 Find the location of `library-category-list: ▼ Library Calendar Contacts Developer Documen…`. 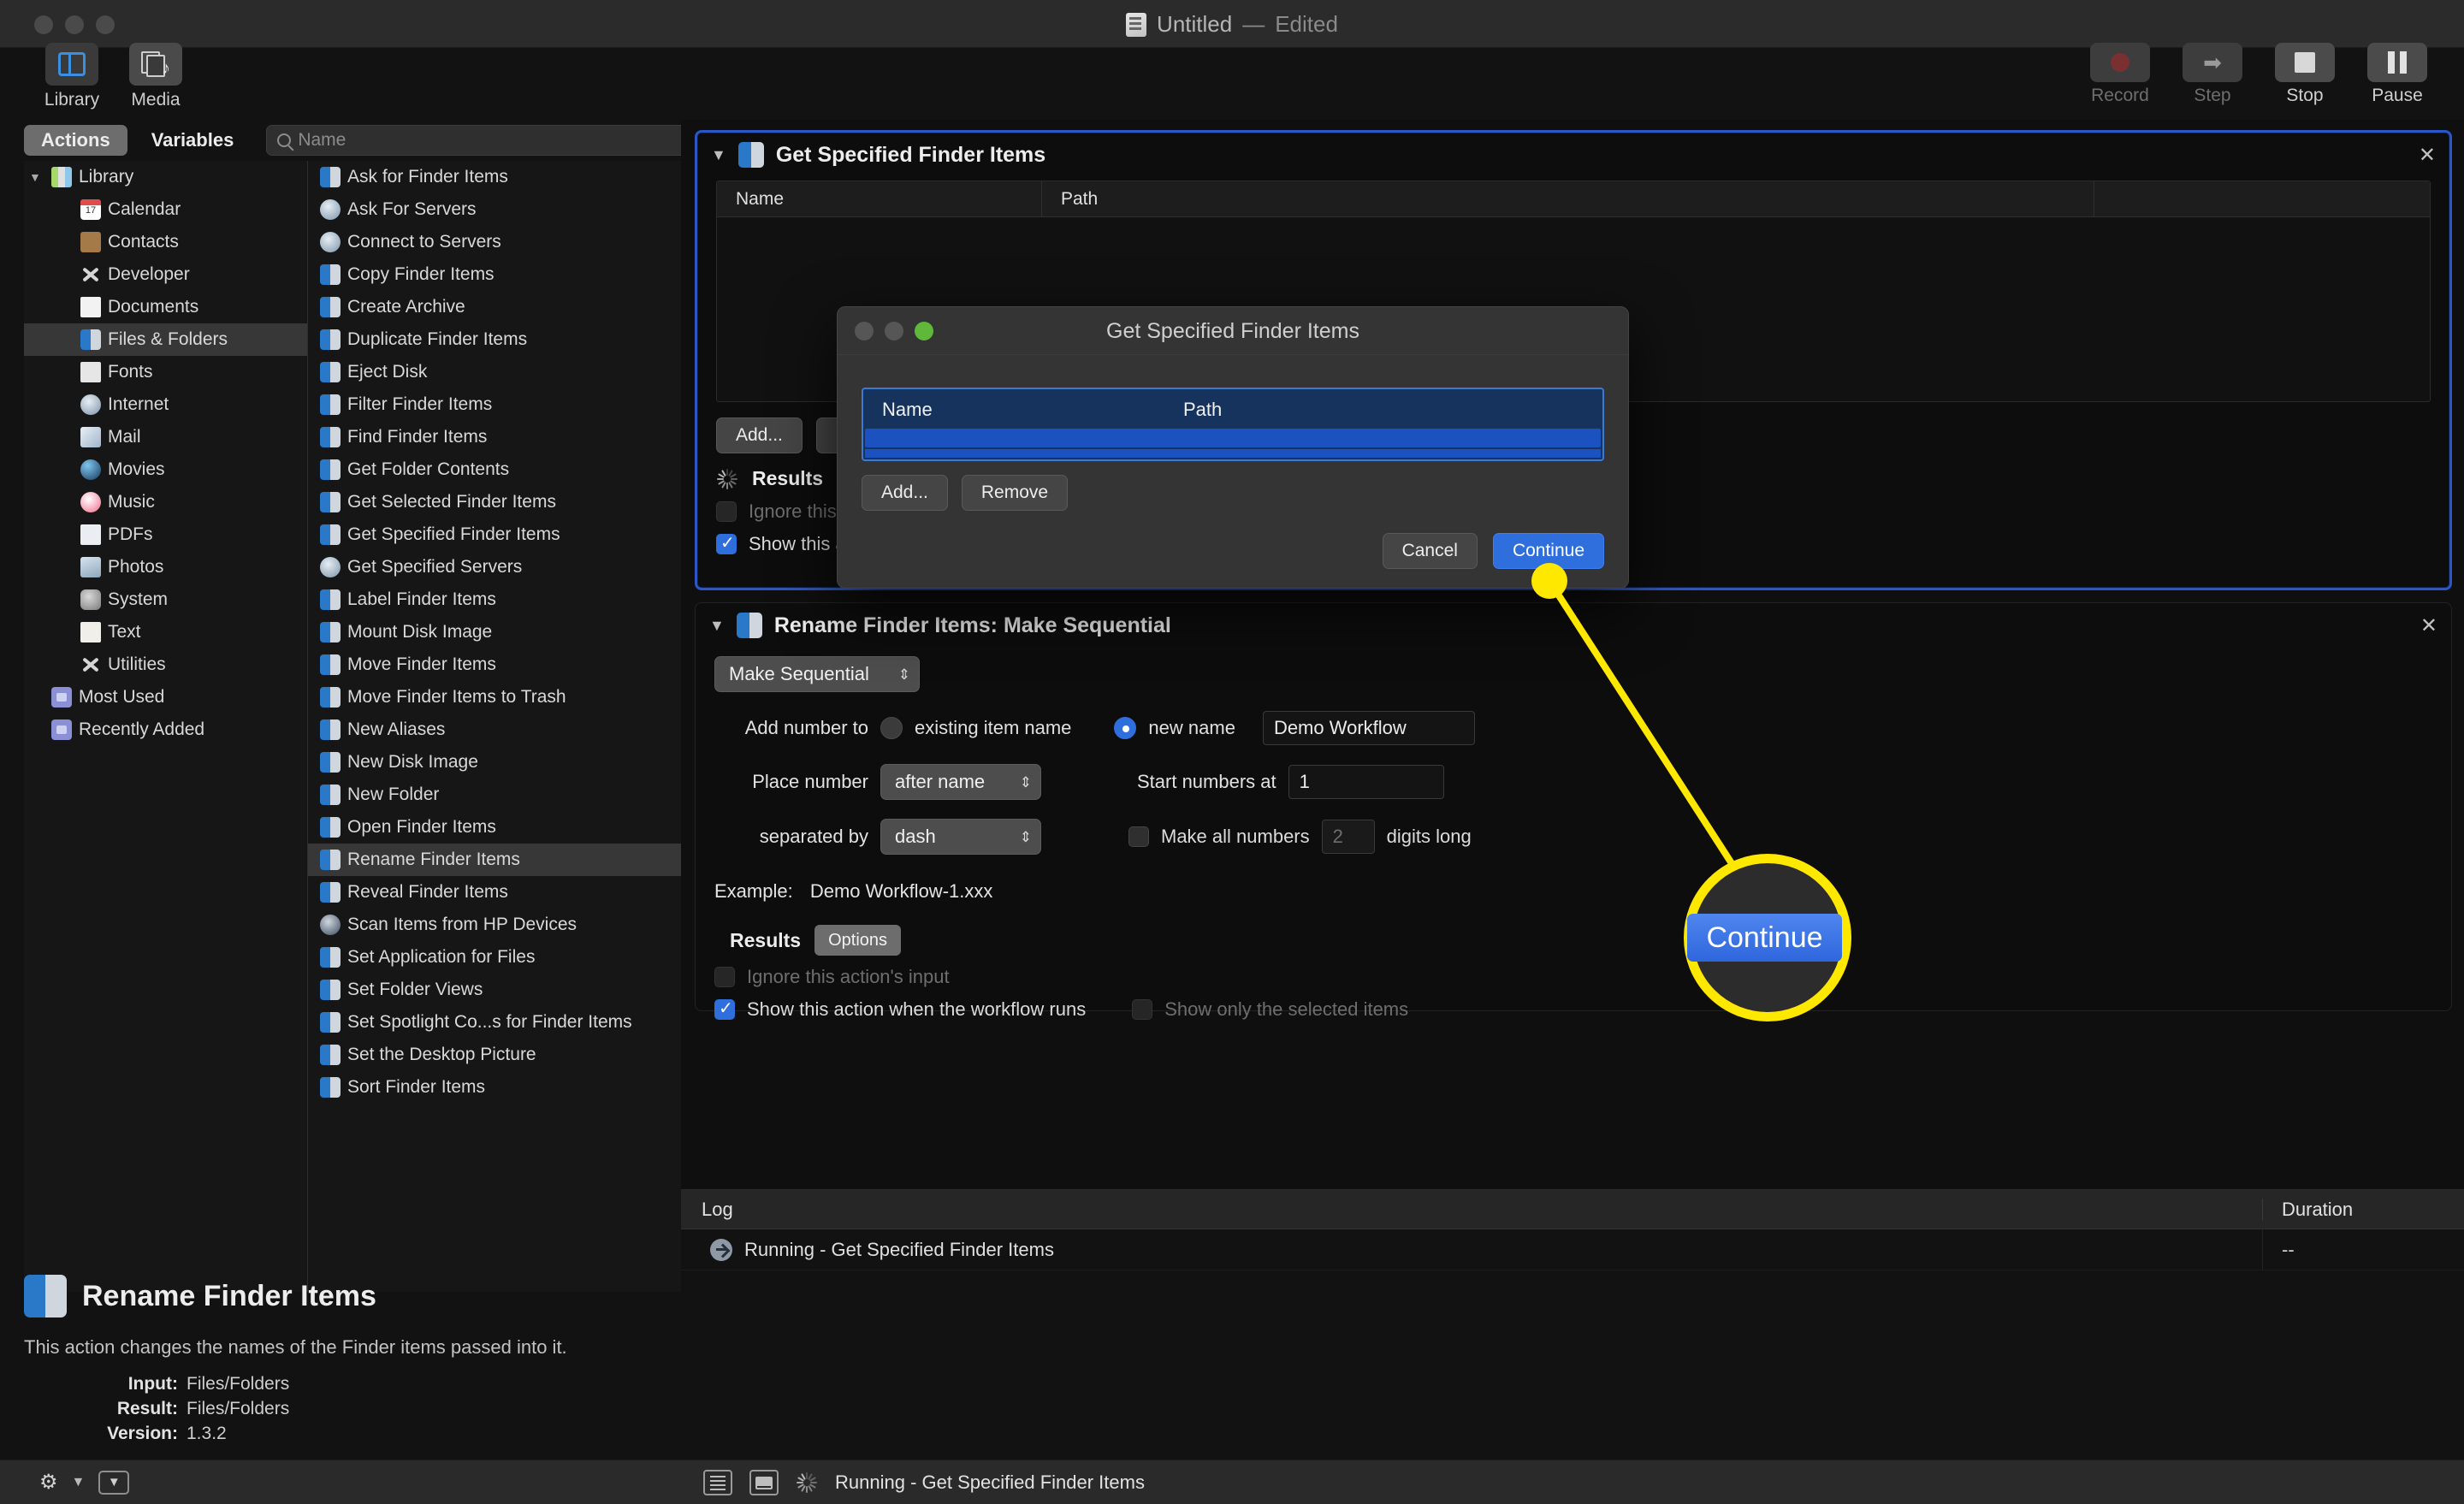

library-category-list: ▼ Library Calendar Contacts Developer Documen… is located at coordinates (166, 726).